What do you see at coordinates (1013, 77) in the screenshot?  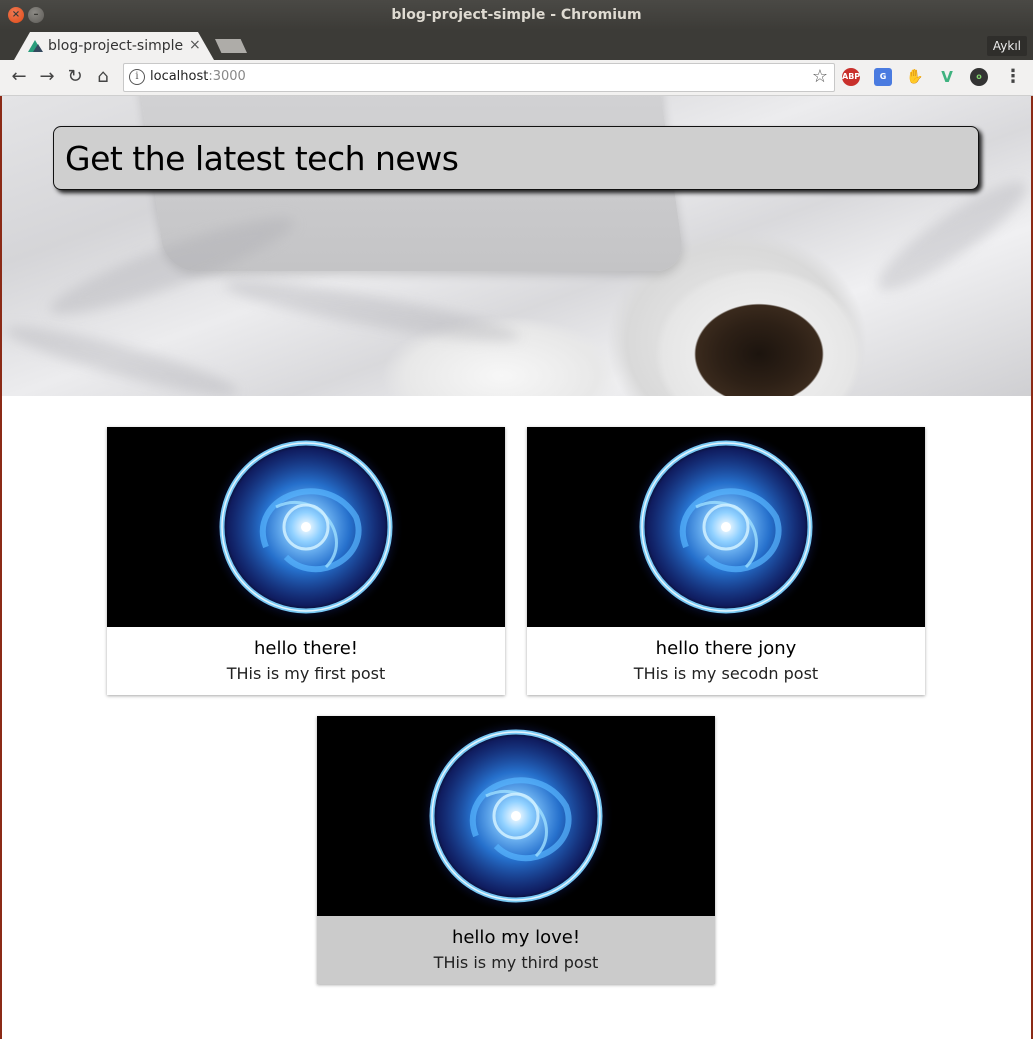 I see `menu-icon: ⋮` at bounding box center [1013, 77].